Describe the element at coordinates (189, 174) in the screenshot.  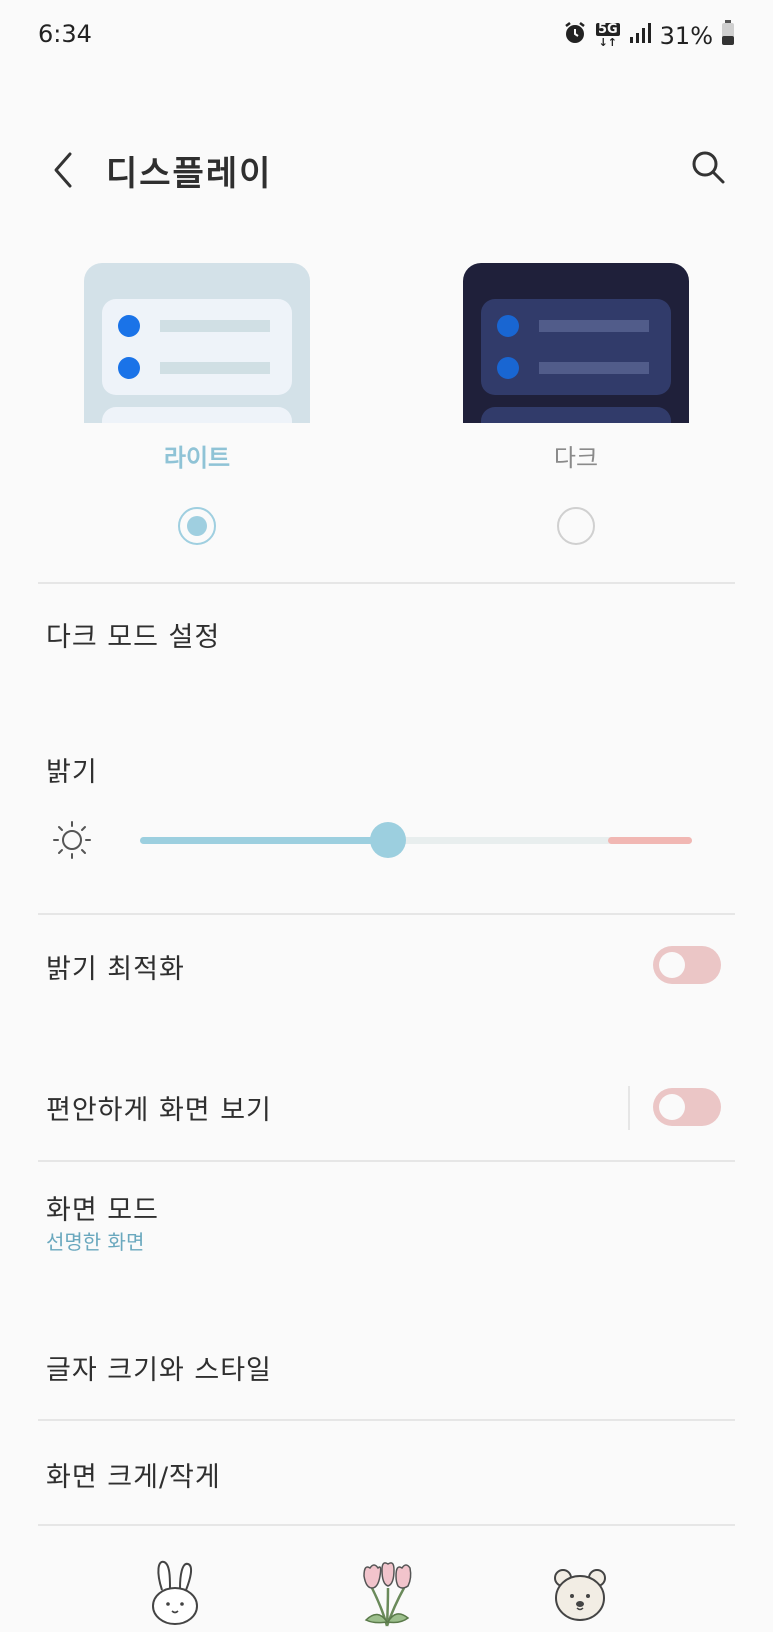
I see `page-title: 디스플레이` at that location.